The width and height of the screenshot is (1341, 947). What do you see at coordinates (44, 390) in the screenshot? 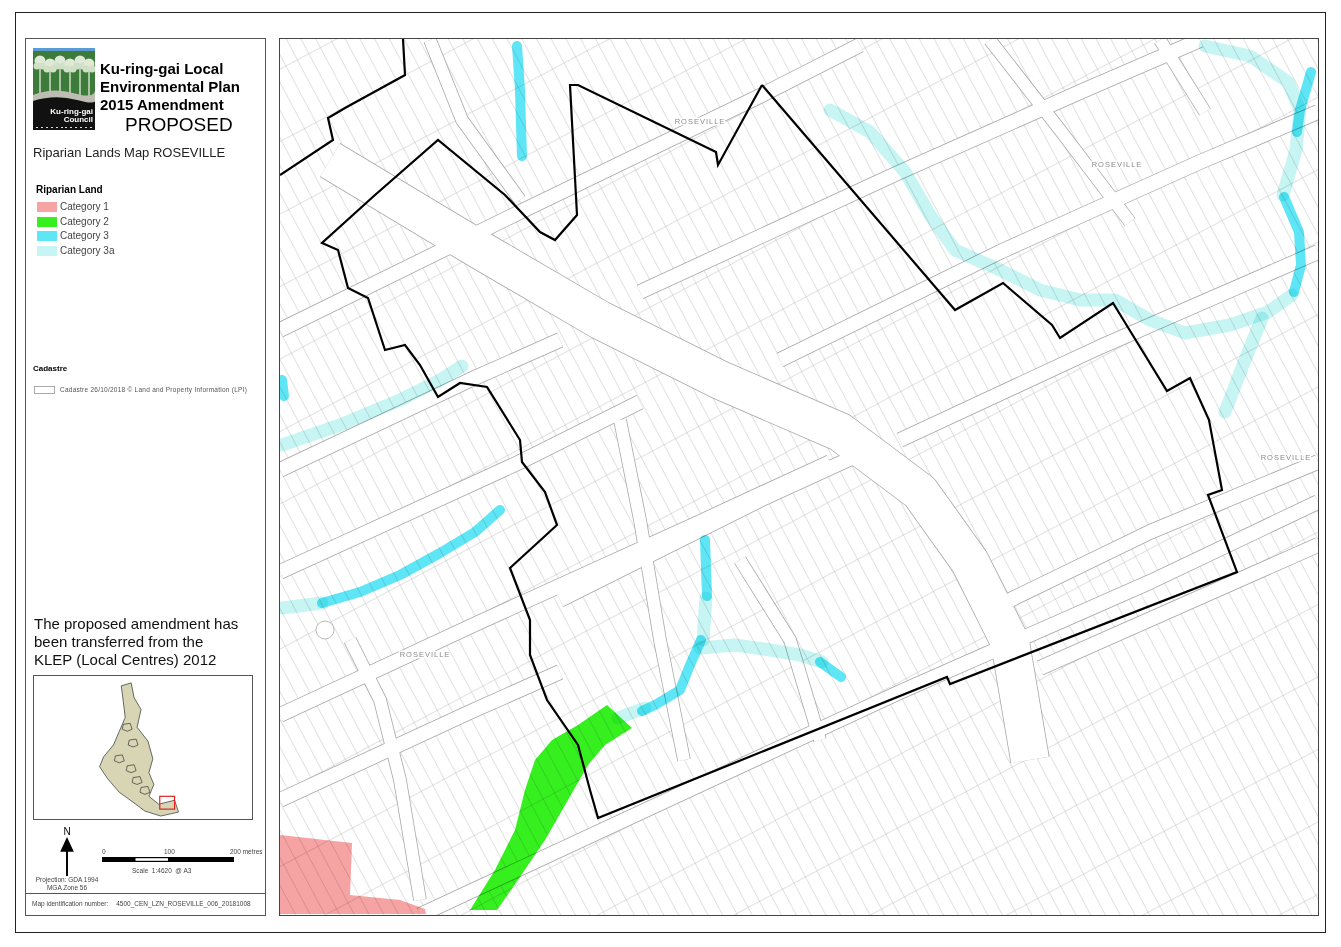
I see `cadastre-swatch-icon` at bounding box center [44, 390].